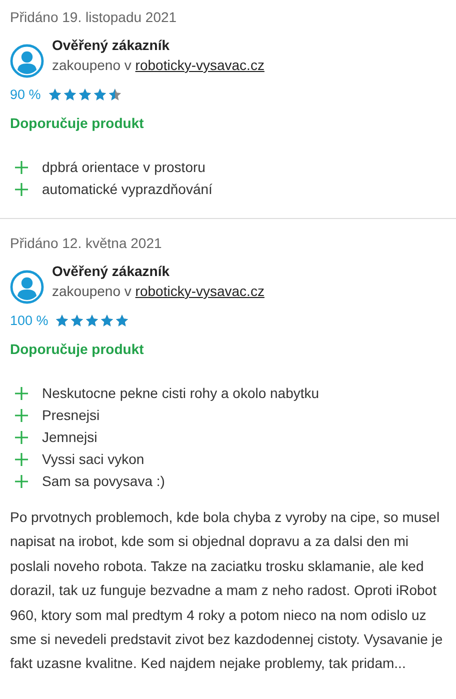 The image size is (456, 699). What do you see at coordinates (70, 437) in the screenshot?
I see `pro-text: Jemnejsi` at bounding box center [70, 437].